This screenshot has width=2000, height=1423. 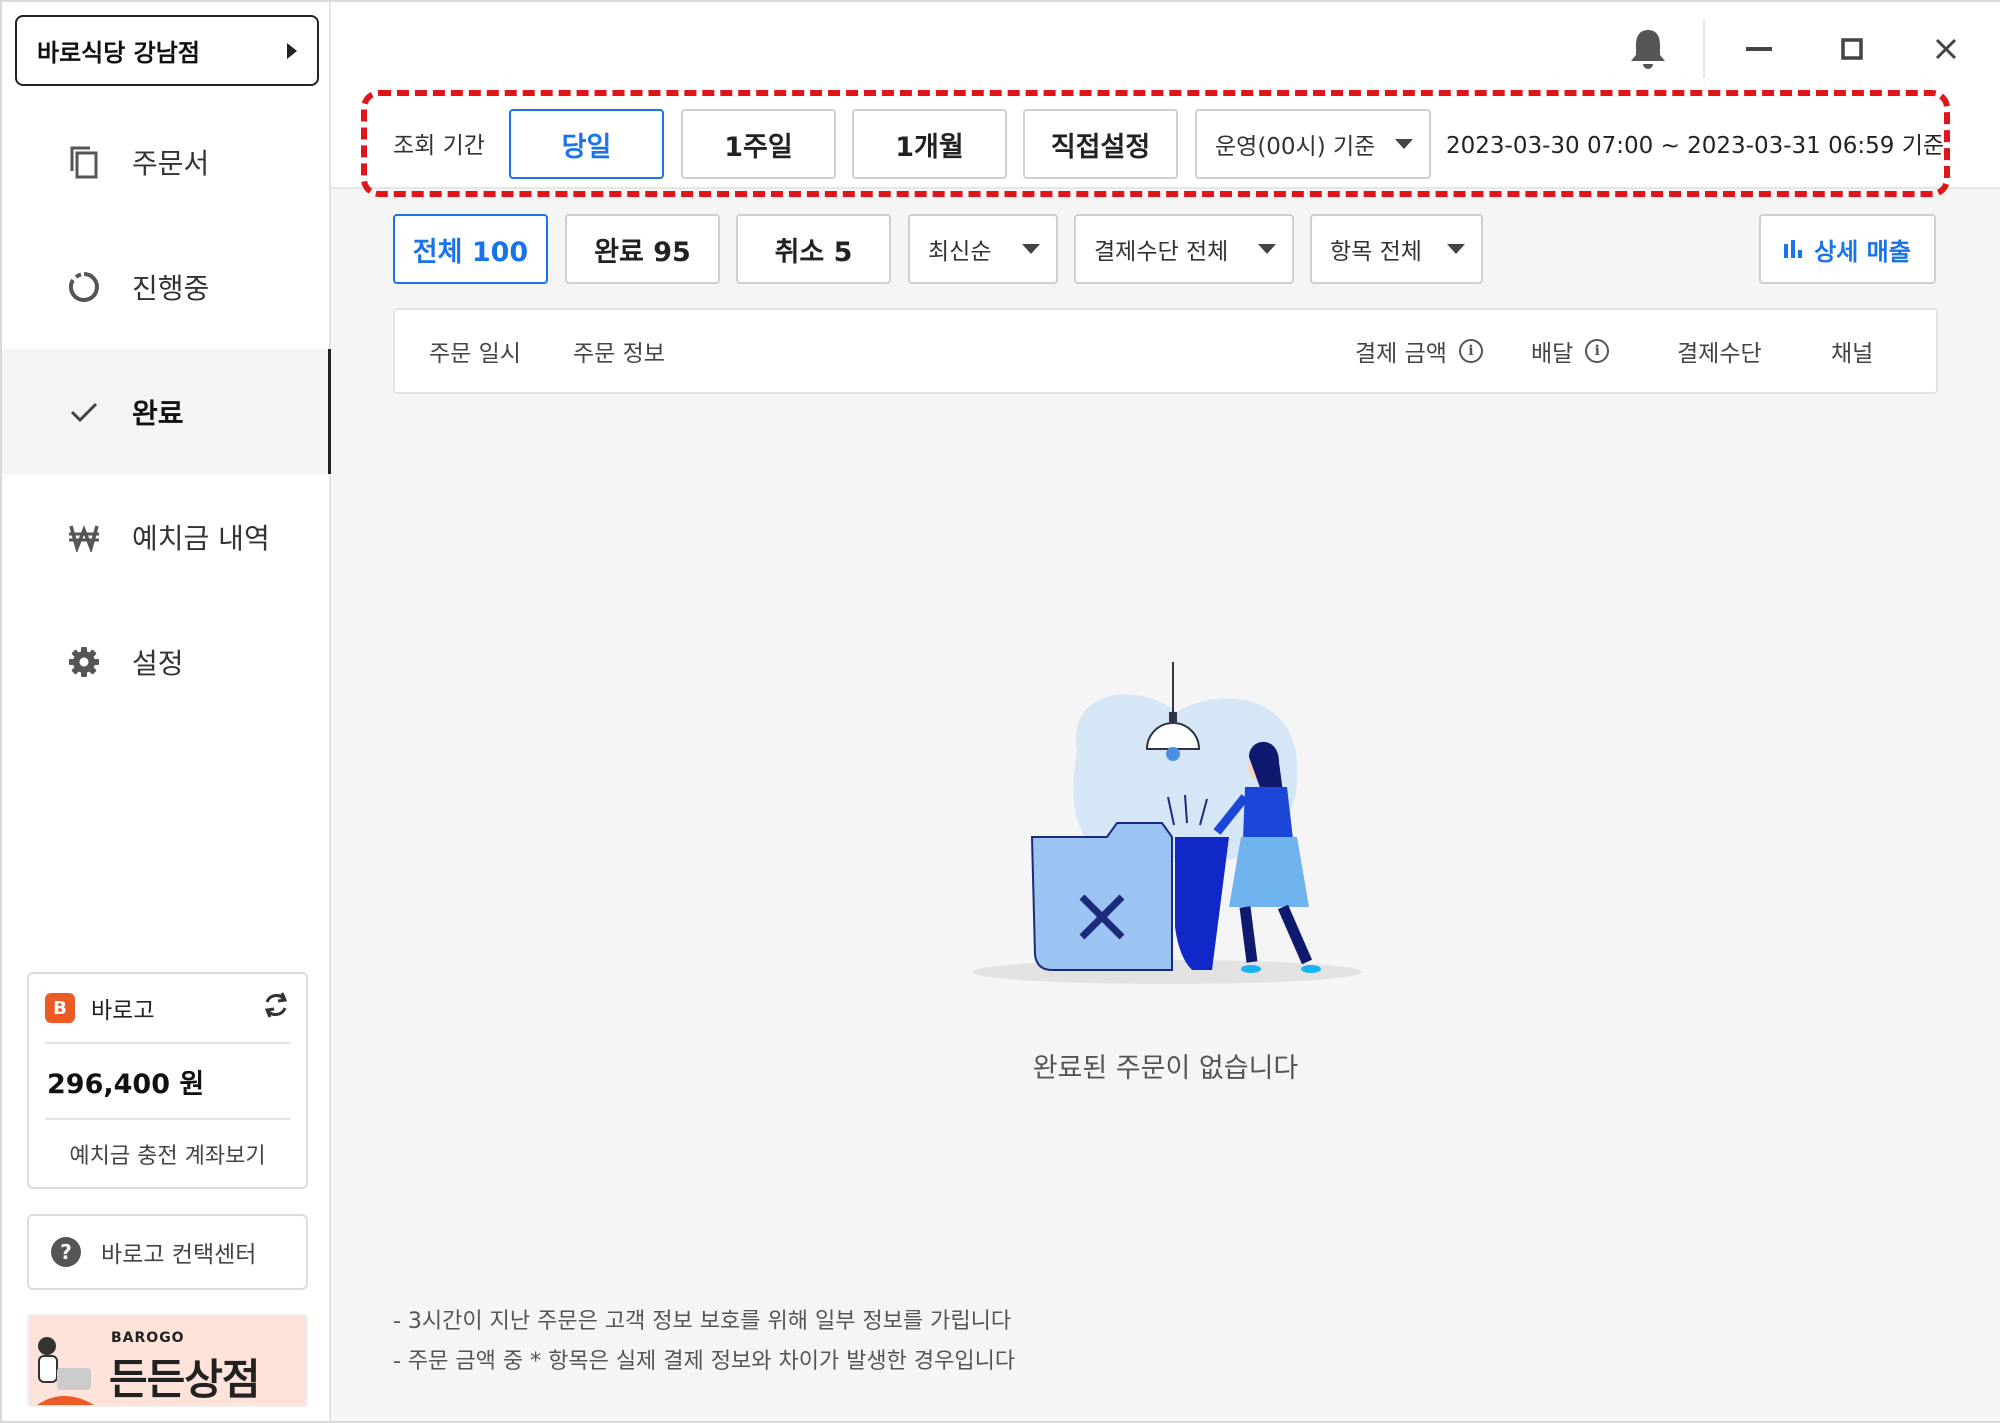 What do you see at coordinates (470, 249) in the screenshot?
I see `tab-all: 전체 100` at bounding box center [470, 249].